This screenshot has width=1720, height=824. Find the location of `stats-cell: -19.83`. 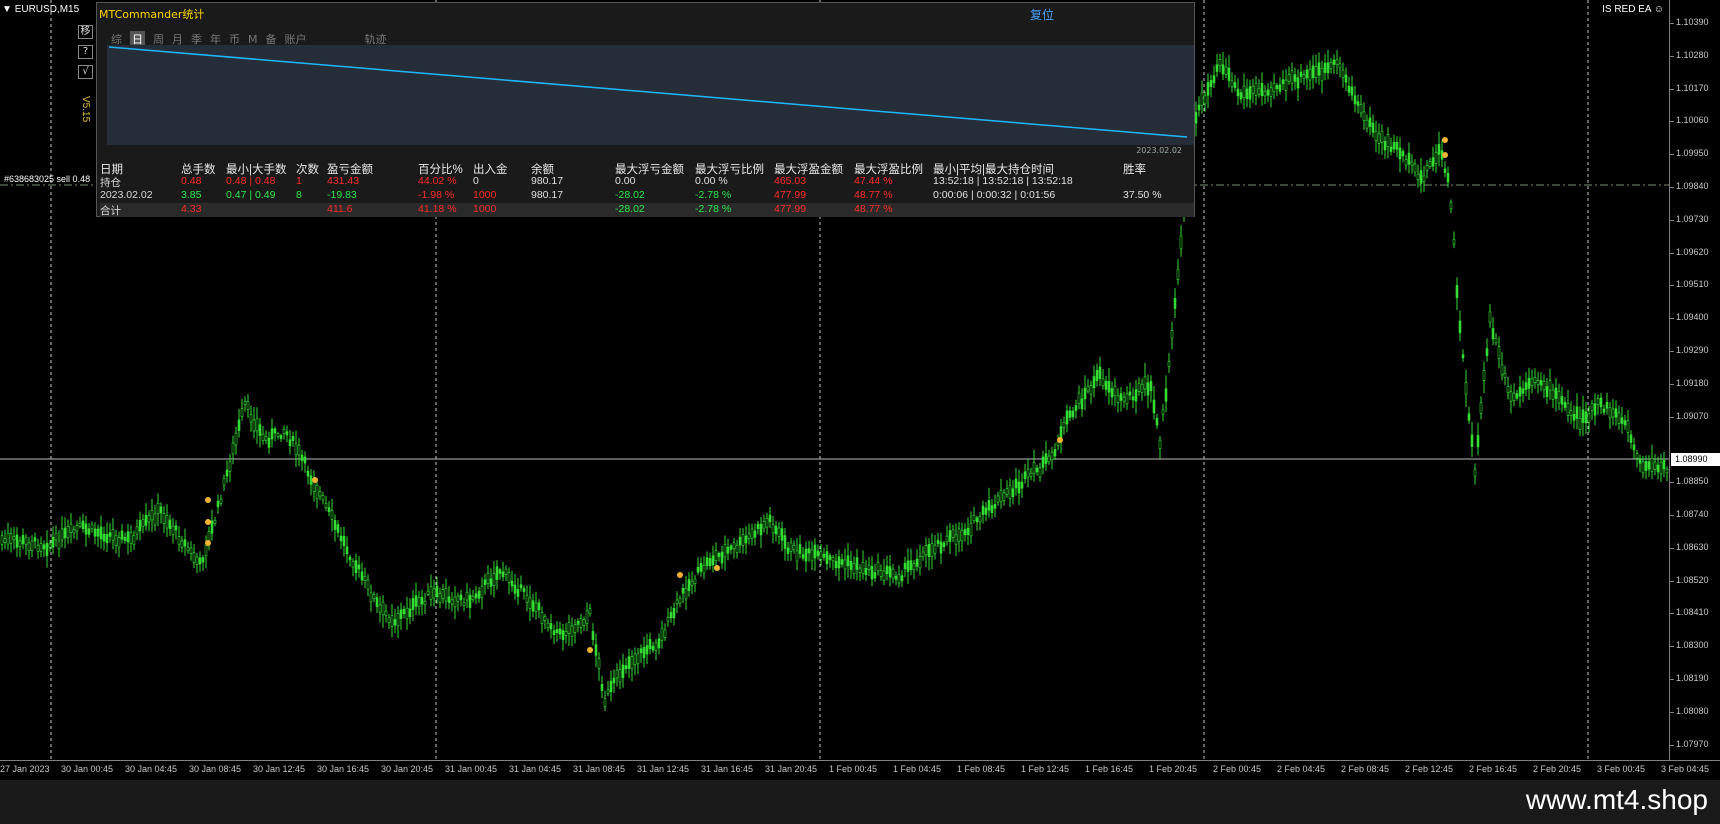

stats-cell: -19.83 is located at coordinates (342, 195).